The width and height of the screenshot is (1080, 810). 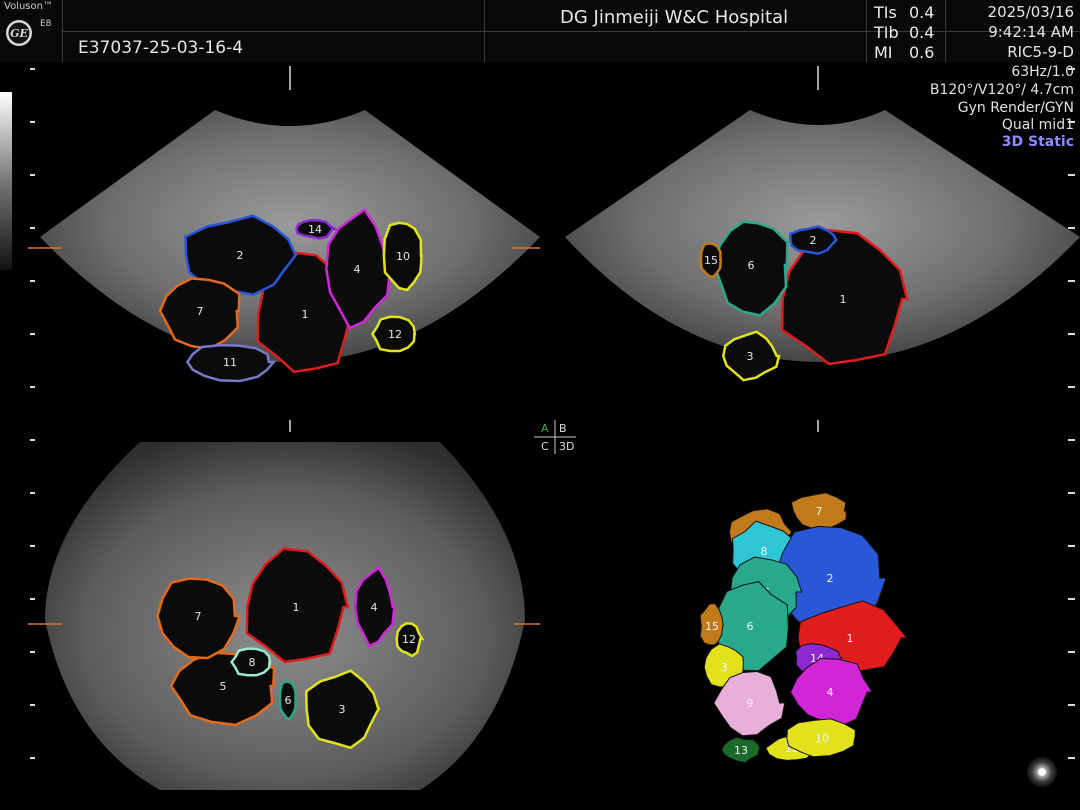 I want to click on ge-logo: GE, so click(x=31, y=31).